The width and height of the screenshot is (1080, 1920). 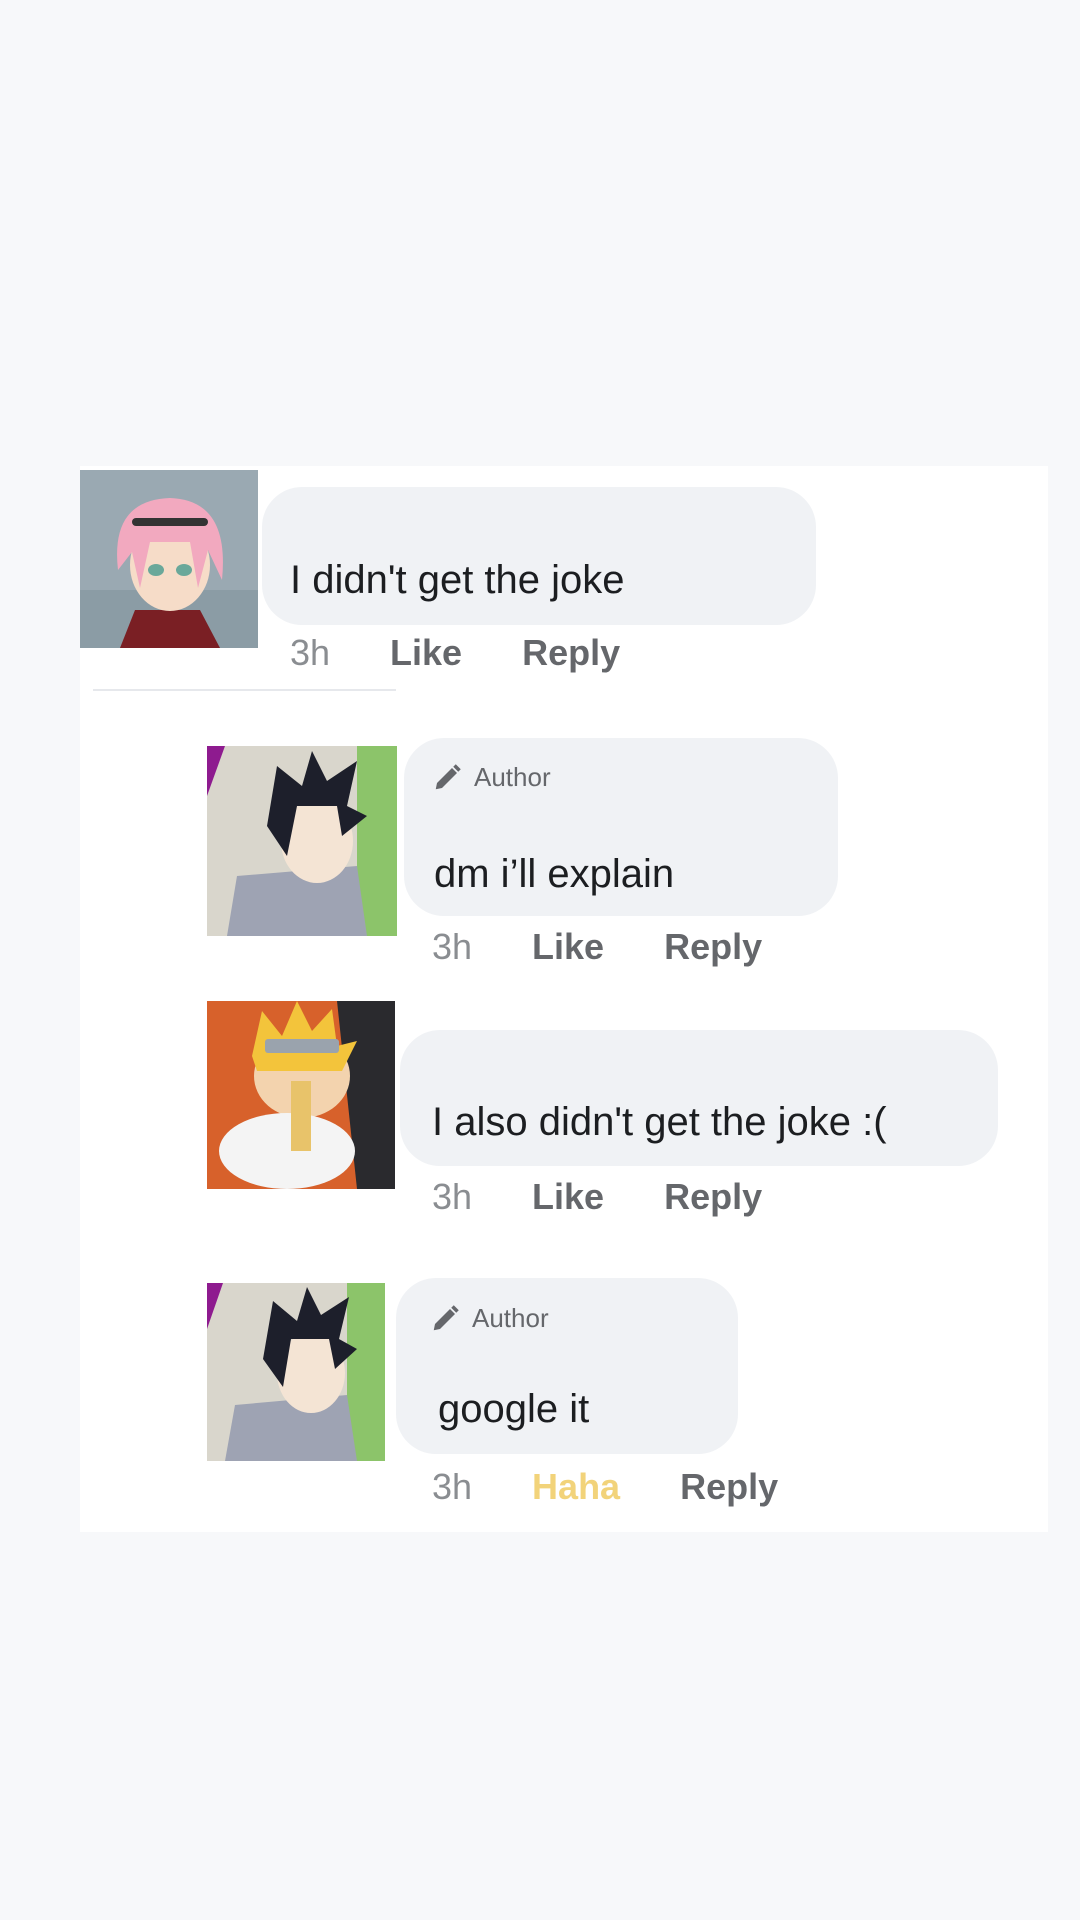 What do you see at coordinates (457, 580) in the screenshot?
I see `comment-text: I didn't get the joke` at bounding box center [457, 580].